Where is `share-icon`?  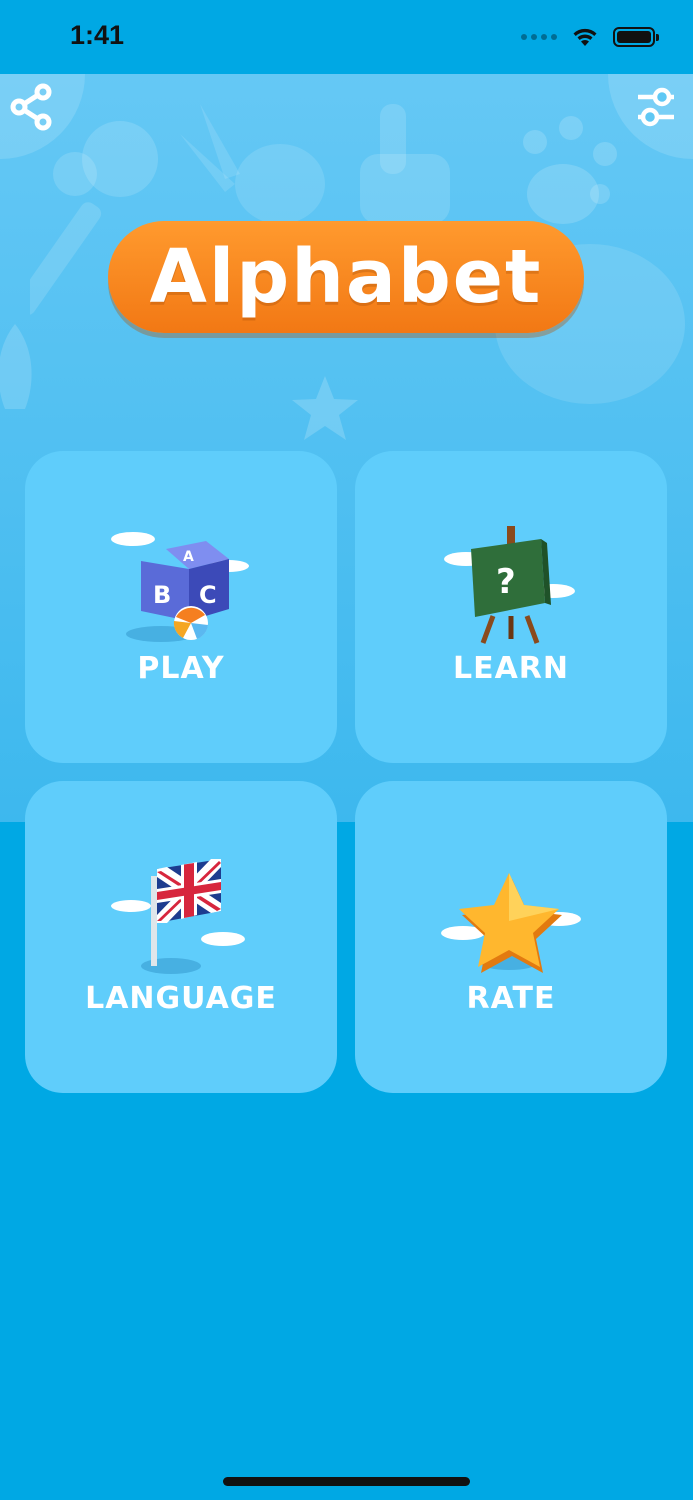 share-icon is located at coordinates (31, 107).